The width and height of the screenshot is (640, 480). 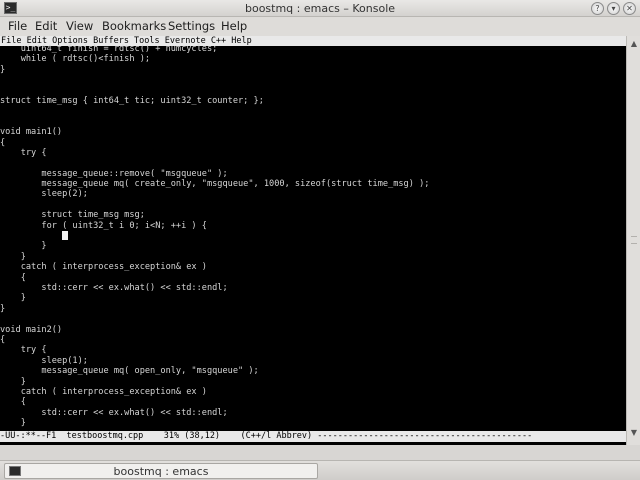 I want to click on menu-bookmarks: Bookmarks, so click(x=134, y=26).